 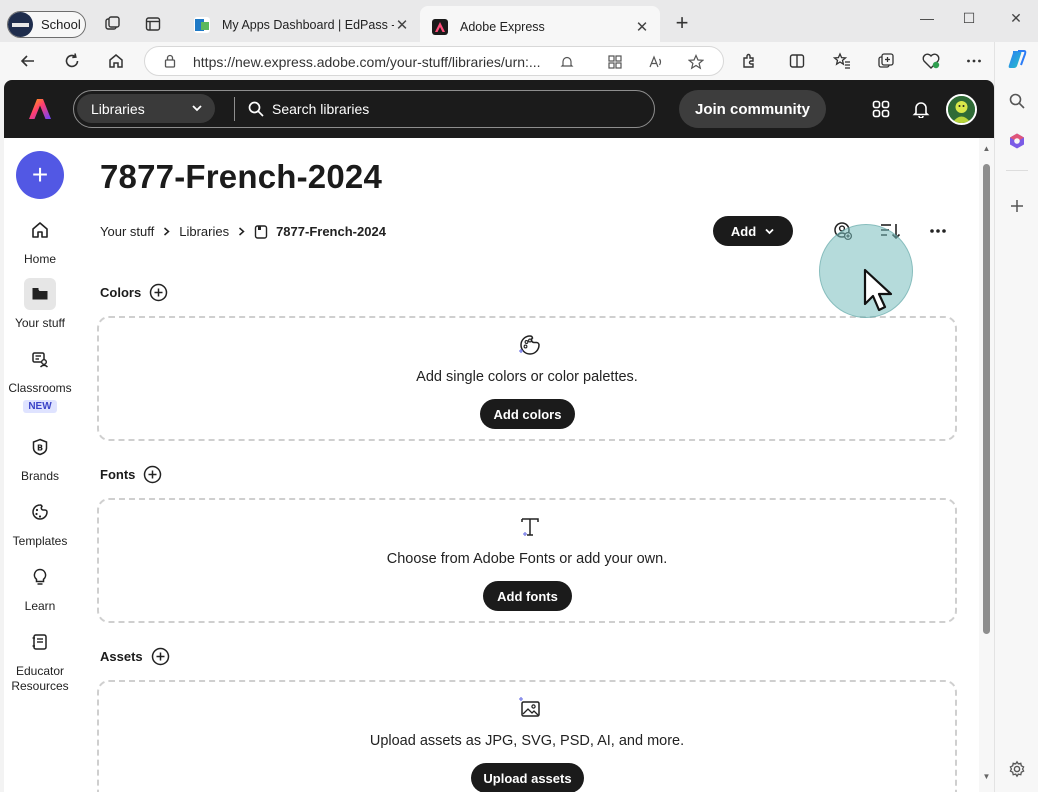 I want to click on section-title: Colors, so click(x=121, y=292).